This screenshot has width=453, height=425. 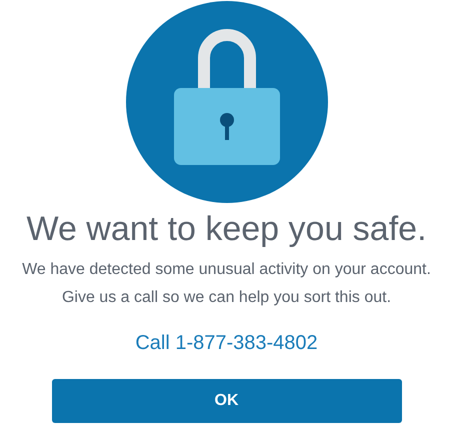 What do you see at coordinates (226, 343) in the screenshot?
I see `phone-link: Call 1-877-383-4802` at bounding box center [226, 343].